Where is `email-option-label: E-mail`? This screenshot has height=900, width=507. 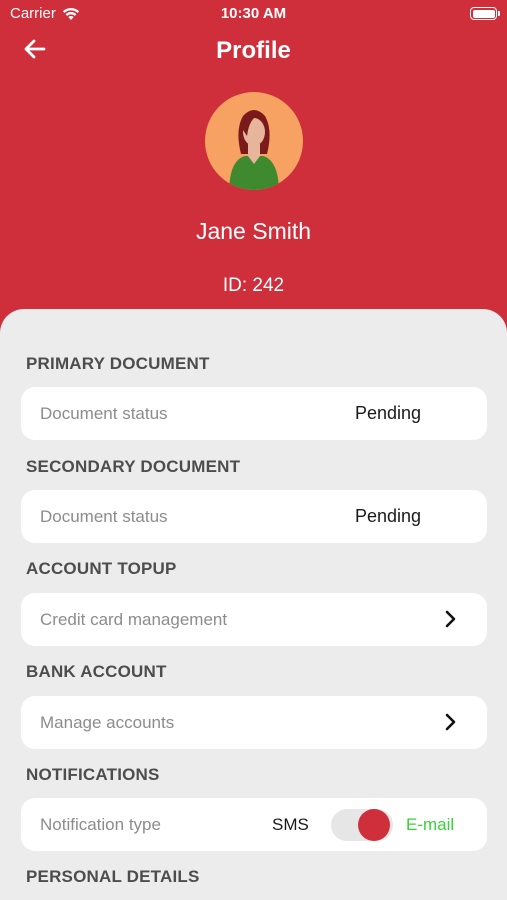
email-option-label: E-mail is located at coordinates (430, 825).